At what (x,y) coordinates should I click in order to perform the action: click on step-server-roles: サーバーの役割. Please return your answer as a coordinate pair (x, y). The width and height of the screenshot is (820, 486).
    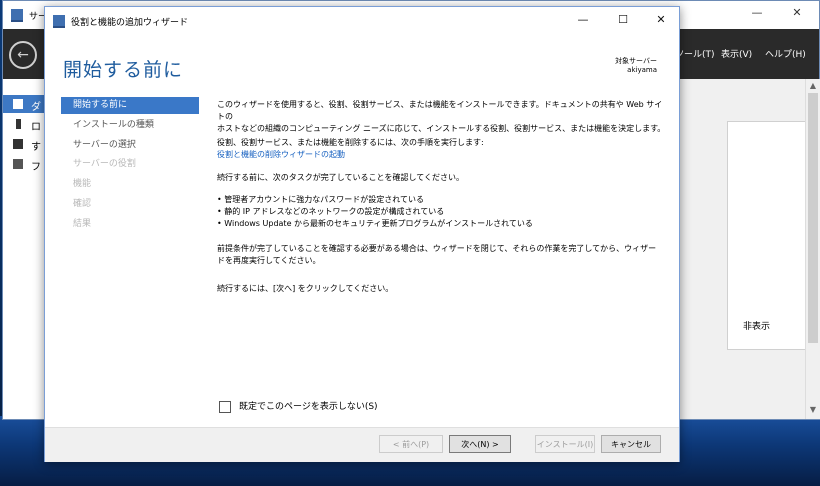
    Looking at the image, I should click on (104, 164).